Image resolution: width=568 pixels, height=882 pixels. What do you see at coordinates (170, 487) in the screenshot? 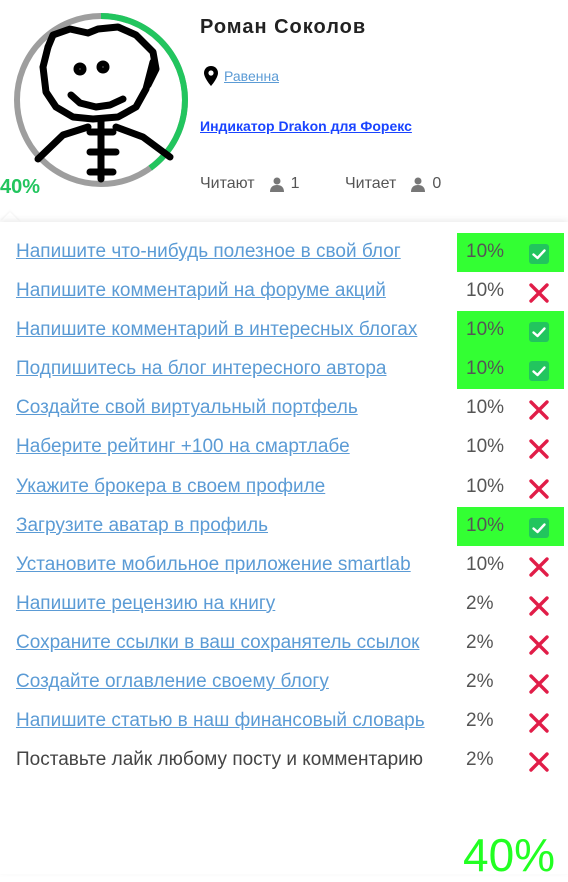
I see `task-label: Укажите брокера в своем профиле` at bounding box center [170, 487].